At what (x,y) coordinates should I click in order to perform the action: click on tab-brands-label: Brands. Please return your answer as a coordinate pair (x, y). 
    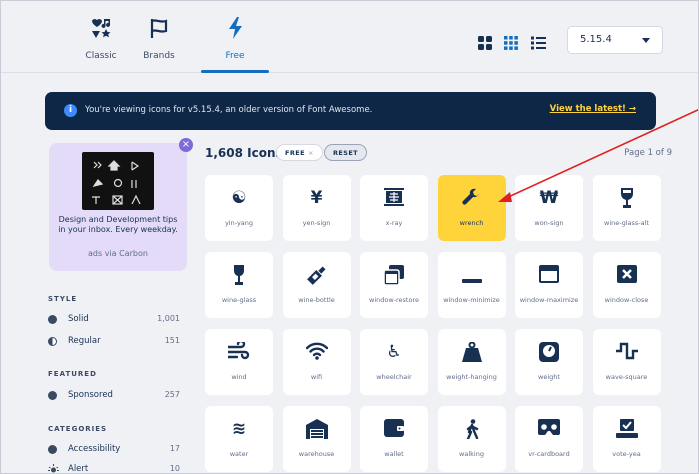
    Looking at the image, I should click on (159, 56).